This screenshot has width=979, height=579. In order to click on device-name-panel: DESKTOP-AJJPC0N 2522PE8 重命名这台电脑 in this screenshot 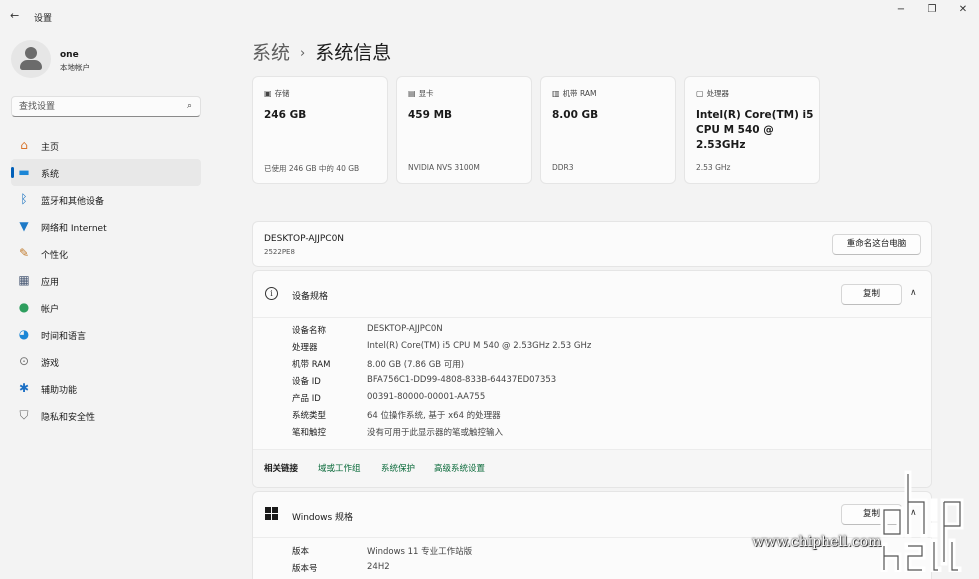, I will do `click(592, 244)`.